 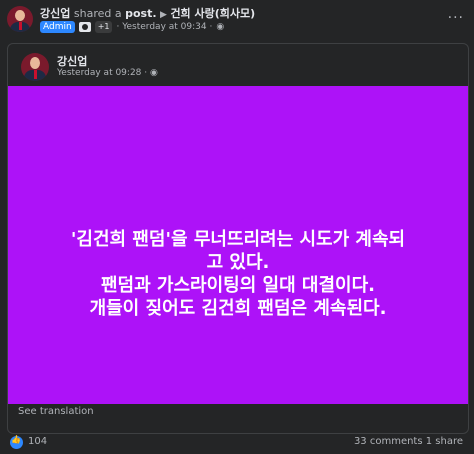 What do you see at coordinates (97, 13) in the screenshot?
I see `action-text: shared a` at bounding box center [97, 13].